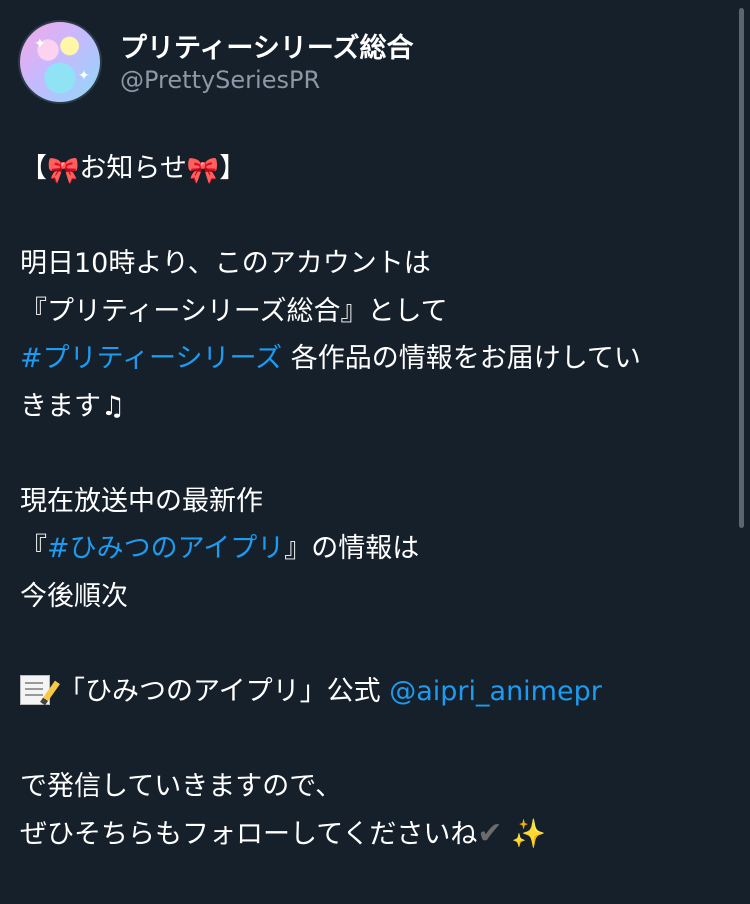  What do you see at coordinates (73, 406) in the screenshot?
I see `tweet-line: きます♫` at bounding box center [73, 406].